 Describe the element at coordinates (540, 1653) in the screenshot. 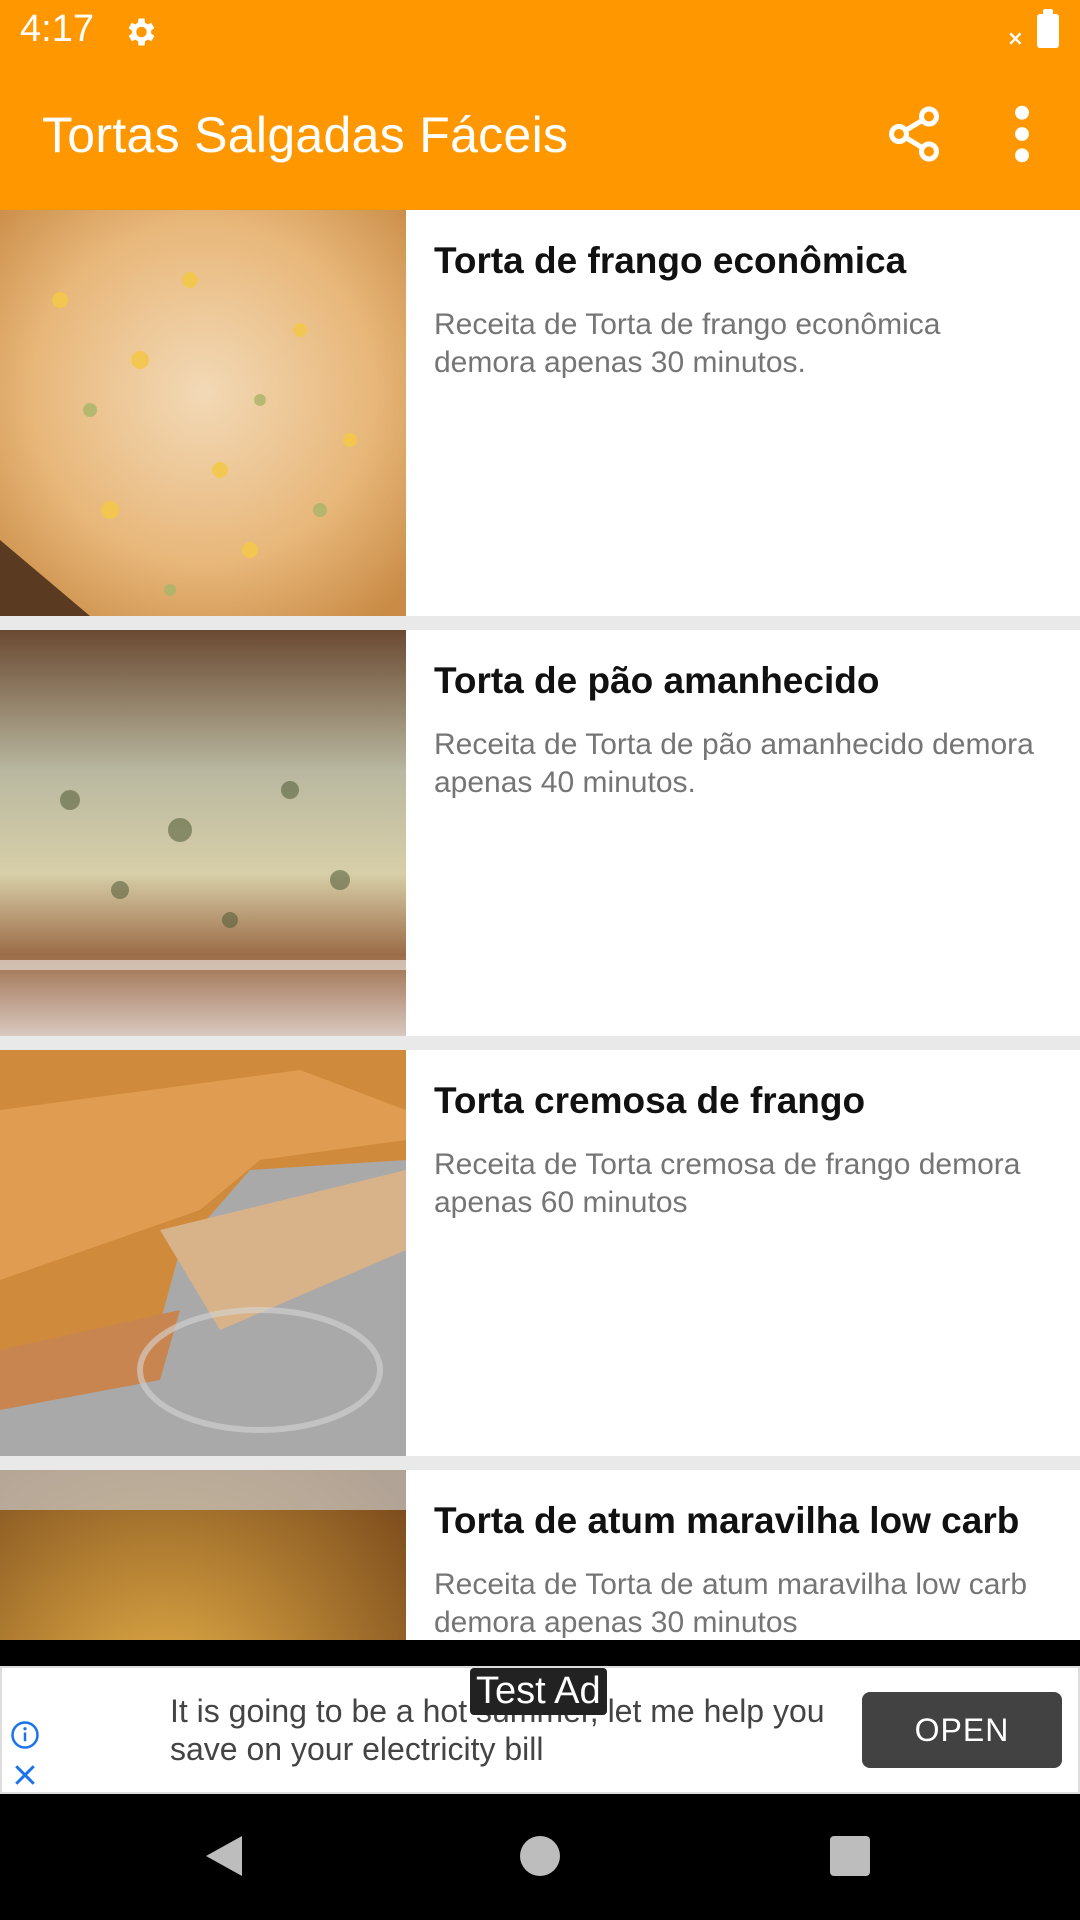

I see `ad-separator` at that location.